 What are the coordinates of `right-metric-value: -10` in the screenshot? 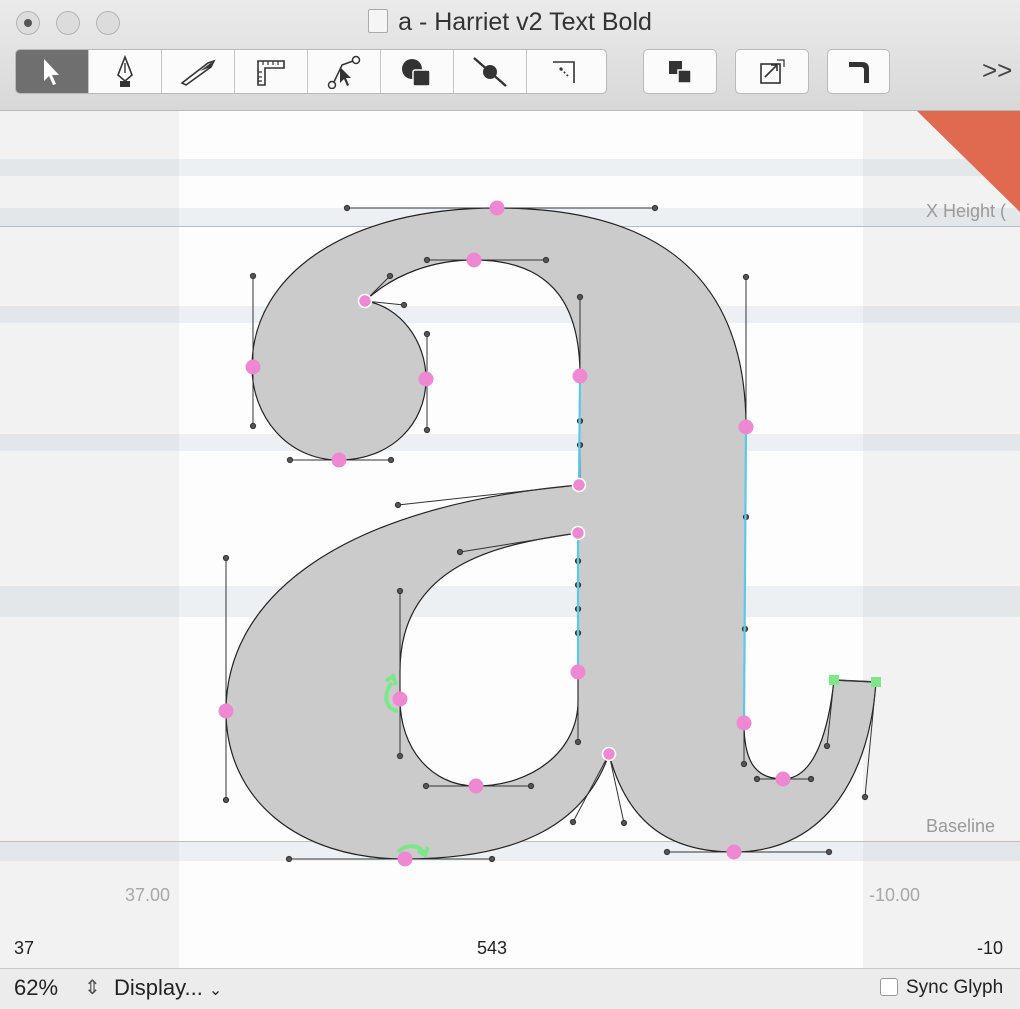 It's located at (990, 948).